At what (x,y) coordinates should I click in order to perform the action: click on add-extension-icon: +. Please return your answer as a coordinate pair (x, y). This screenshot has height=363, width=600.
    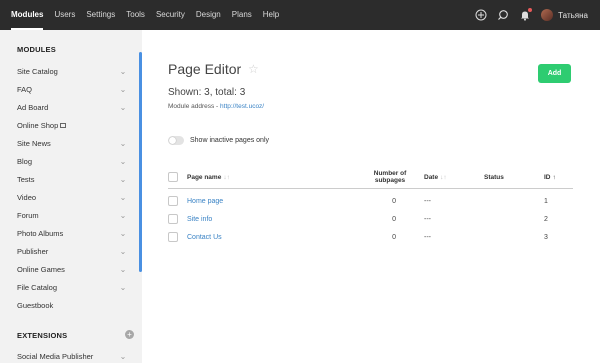
    Looking at the image, I should click on (129, 334).